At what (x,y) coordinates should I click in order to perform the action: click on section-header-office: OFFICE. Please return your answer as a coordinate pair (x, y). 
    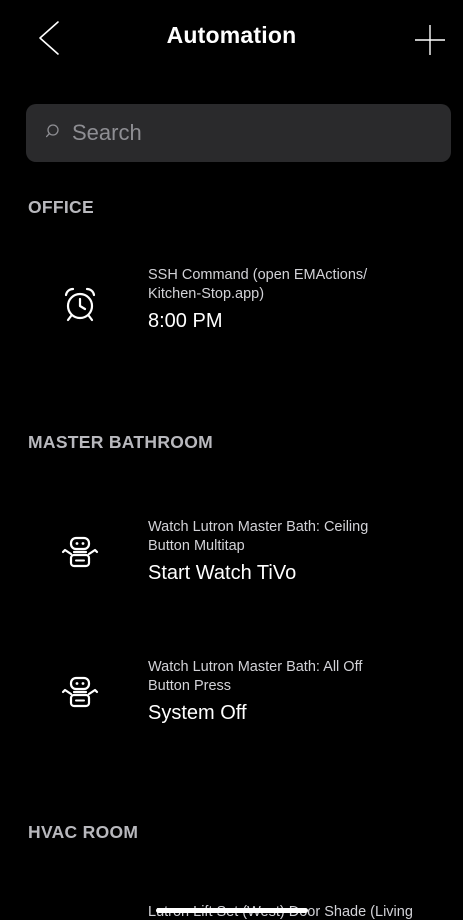
    Looking at the image, I should click on (61, 207).